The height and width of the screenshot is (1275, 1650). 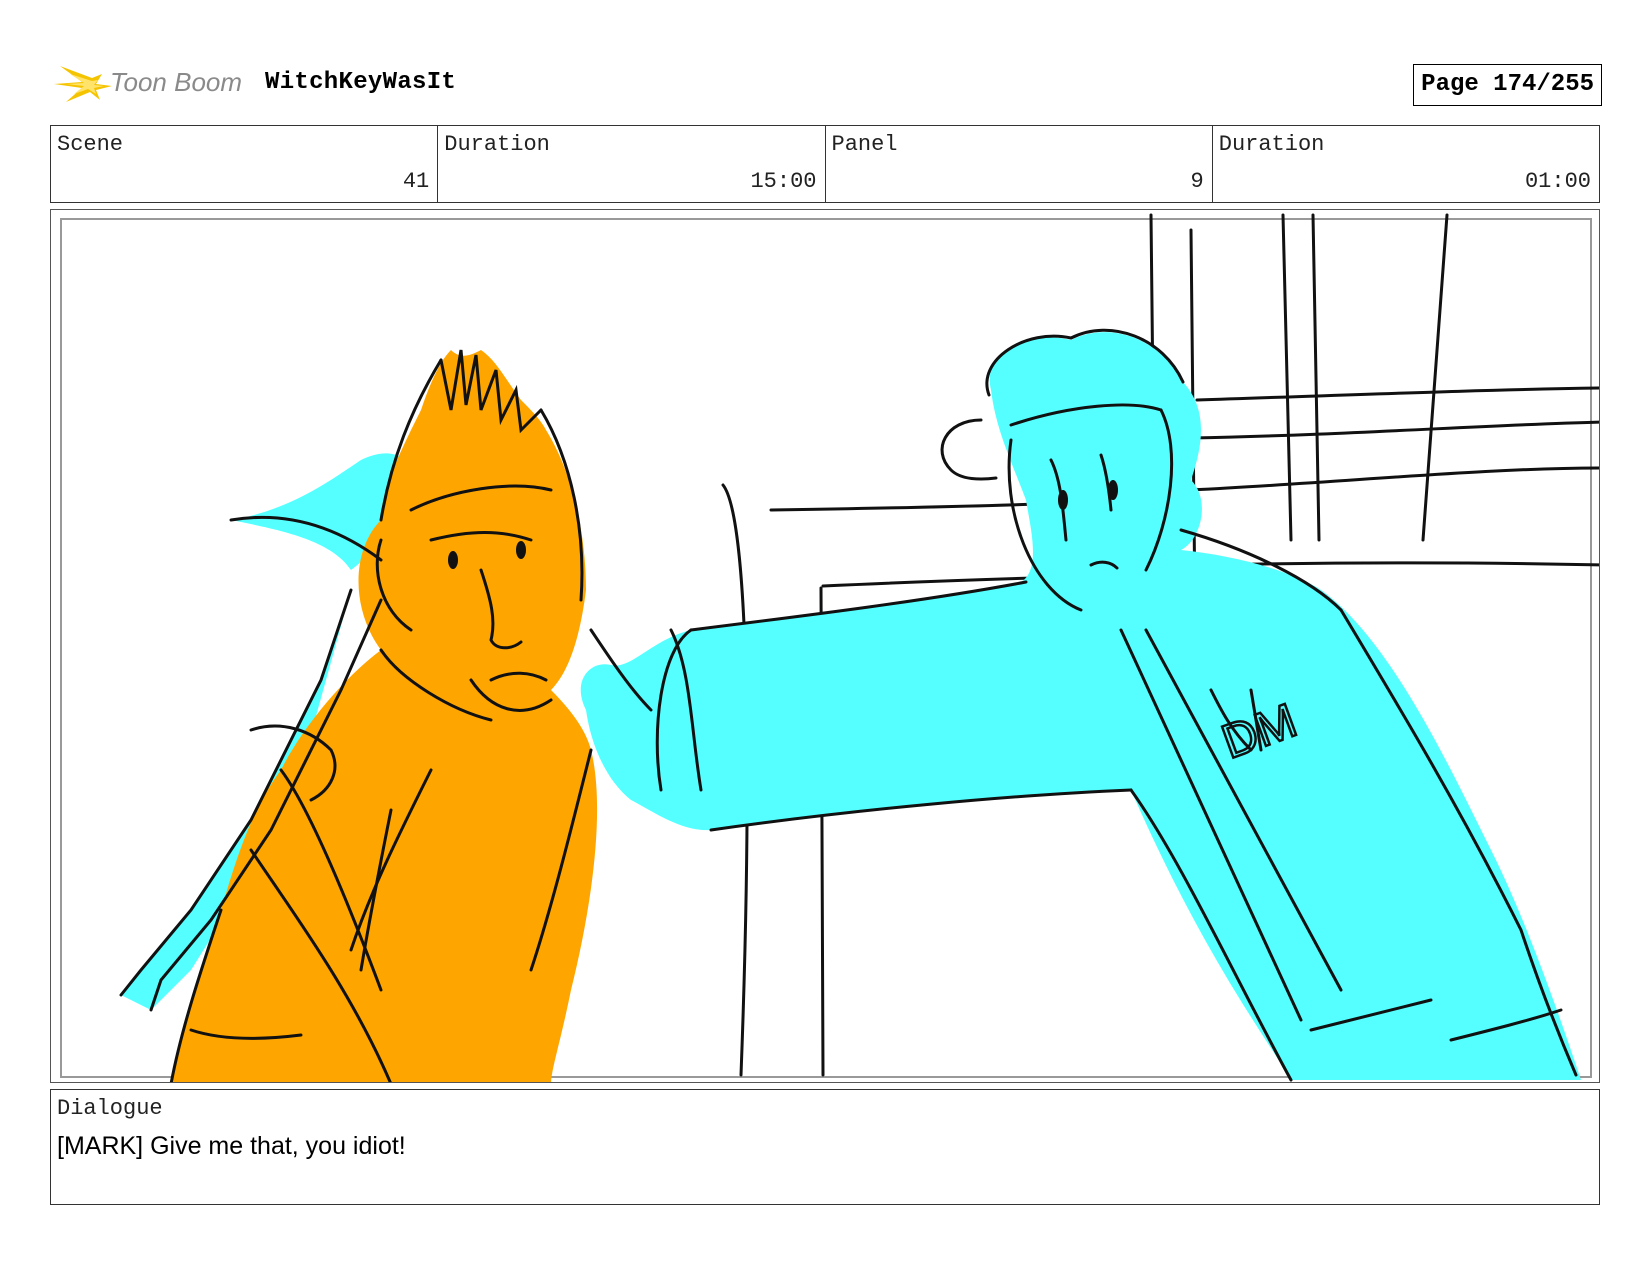 I want to click on panel-duration-cell: Duration 01:00, so click(x=1406, y=164).